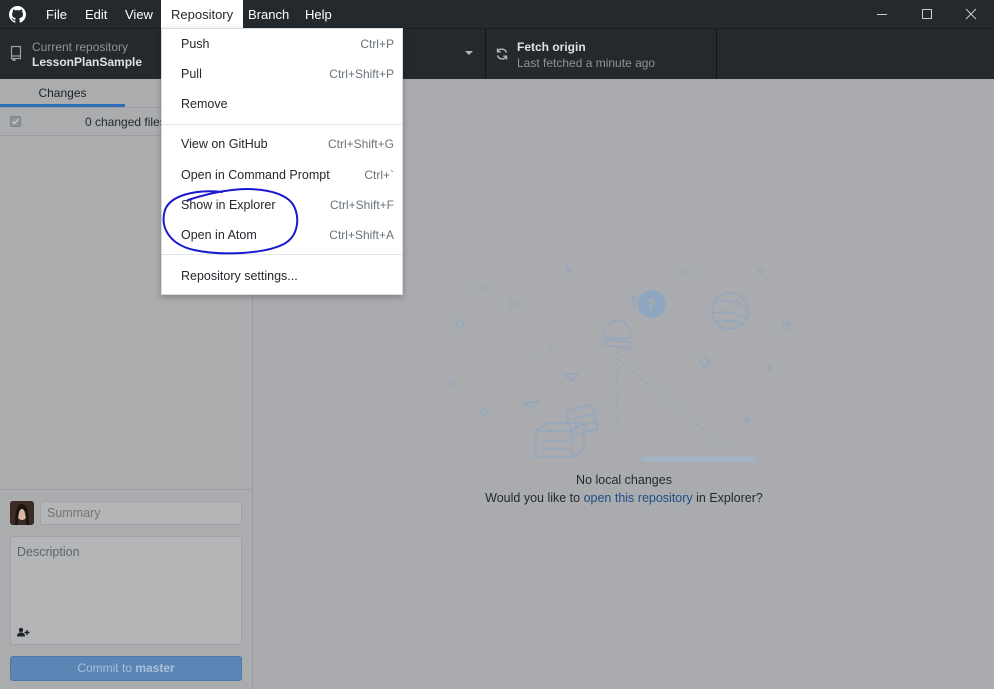  Describe the element at coordinates (16, 53) in the screenshot. I see `repo-icon` at that location.